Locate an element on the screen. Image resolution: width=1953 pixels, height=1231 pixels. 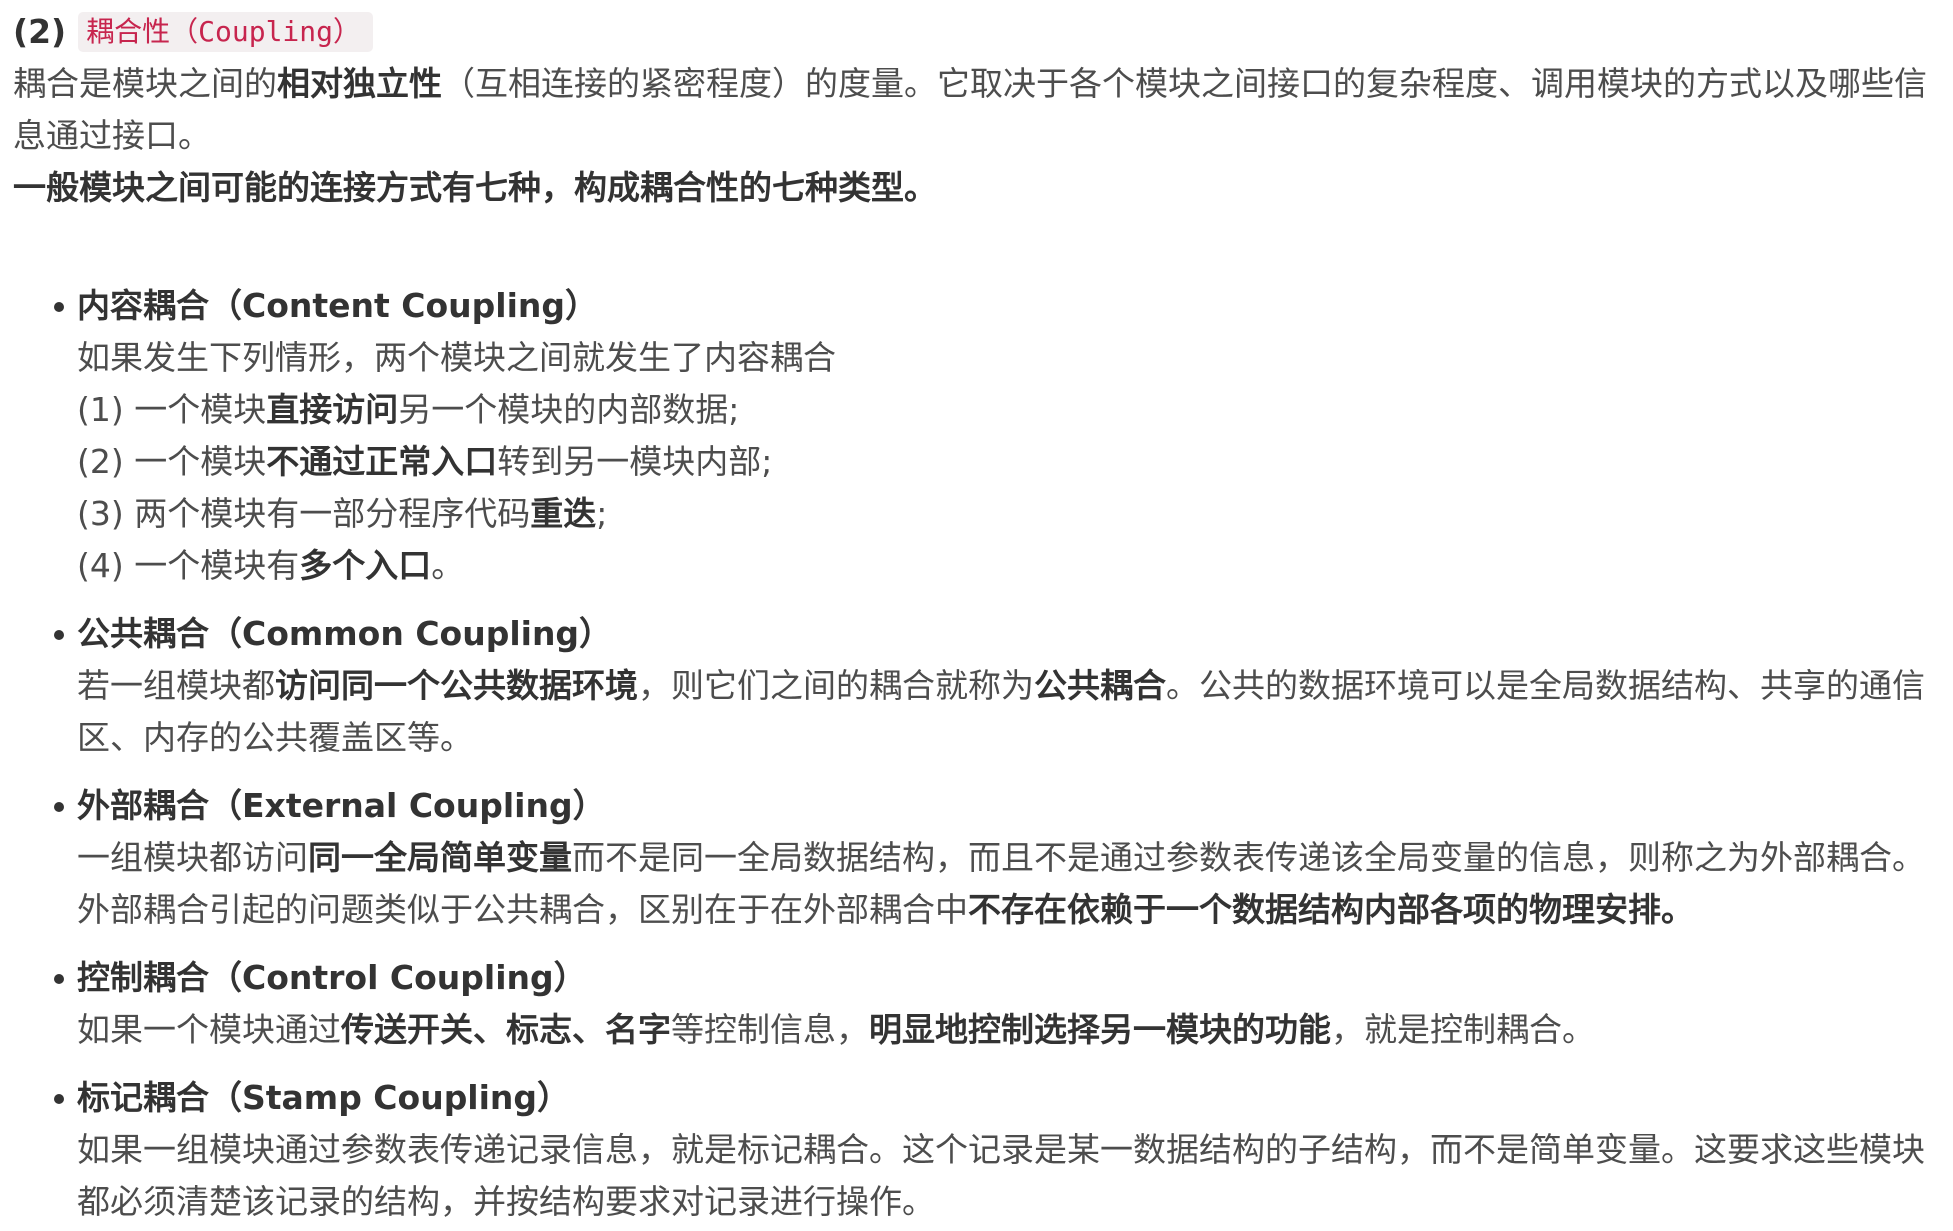
text-run: ，则它们之间的耦合就称为 is located at coordinates (836, 685).